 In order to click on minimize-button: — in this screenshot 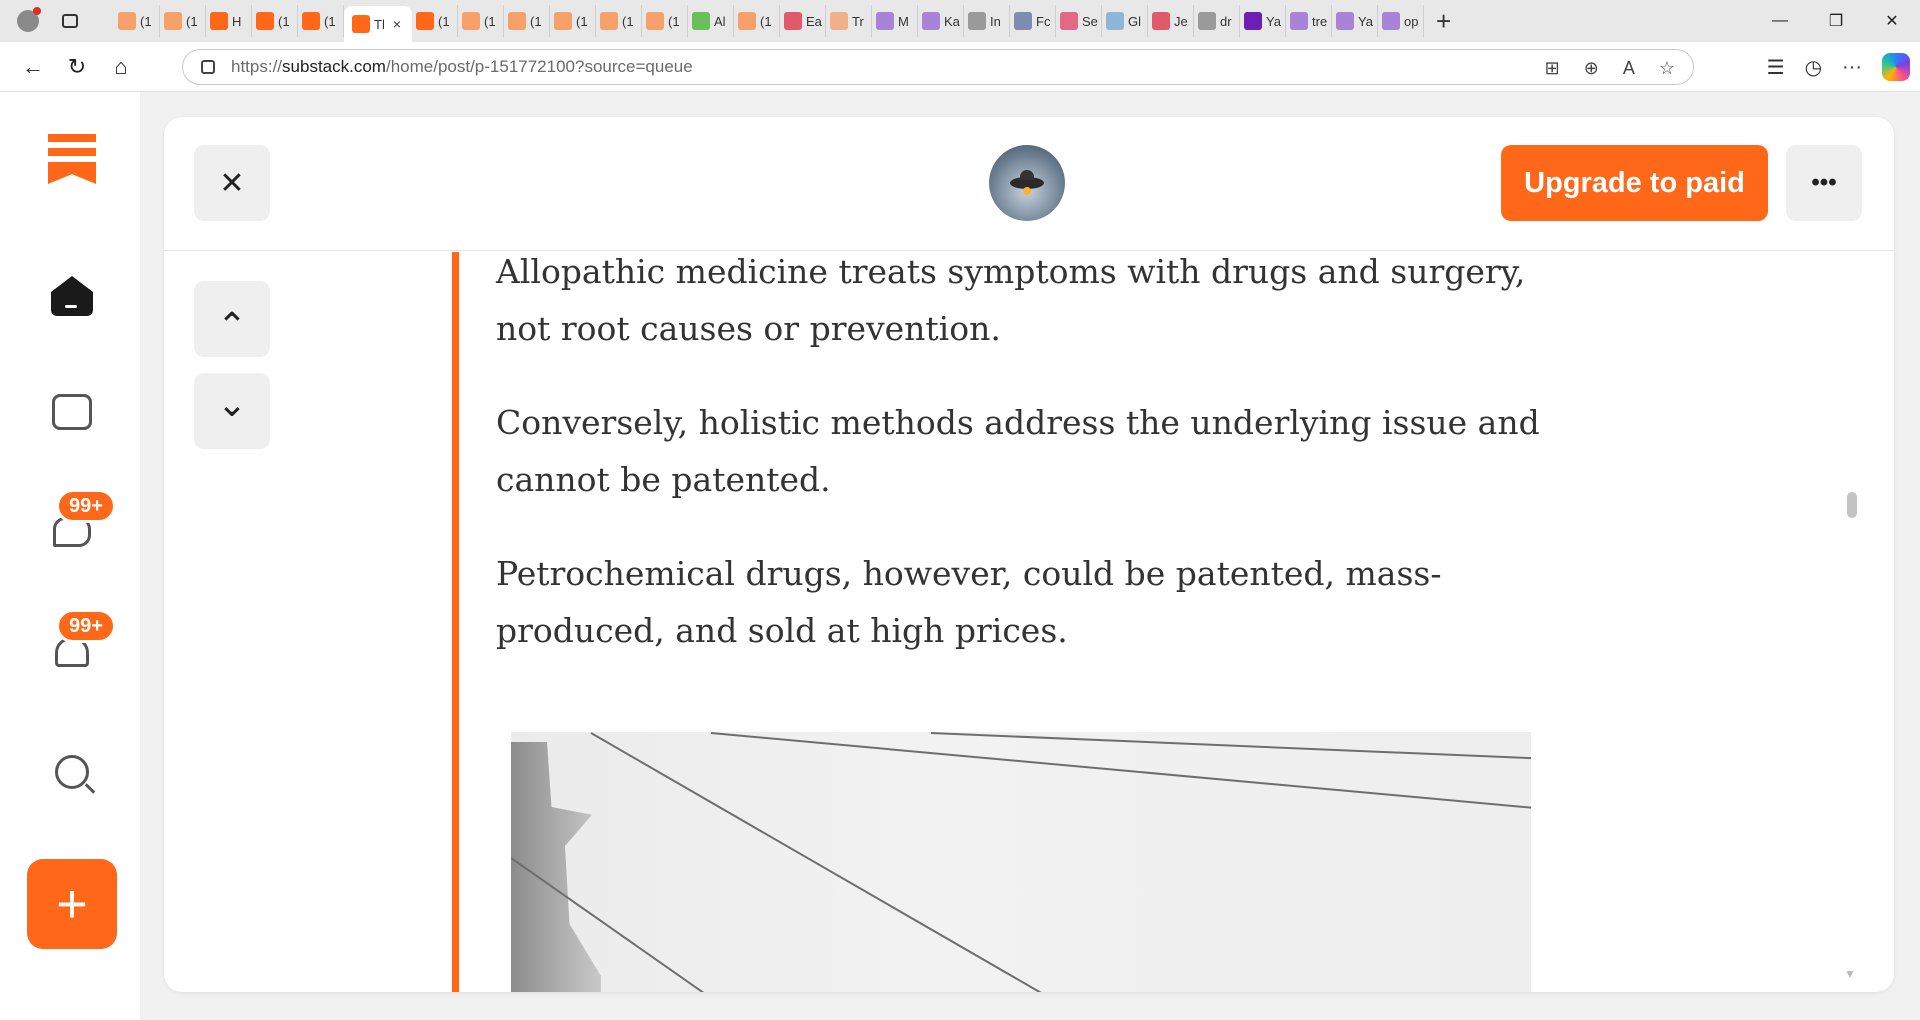, I will do `click(1780, 21)`.